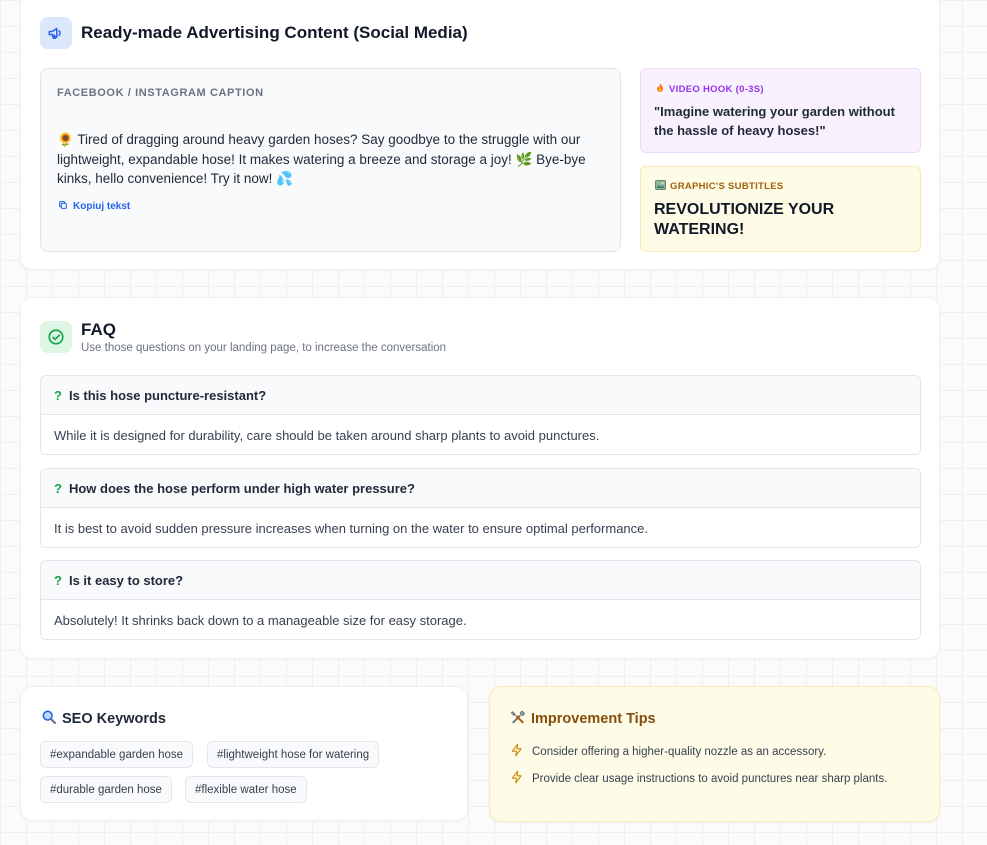  Describe the element at coordinates (716, 89) in the screenshot. I see `video-hook-label: VIDEO HOOK (0-3S)` at that location.